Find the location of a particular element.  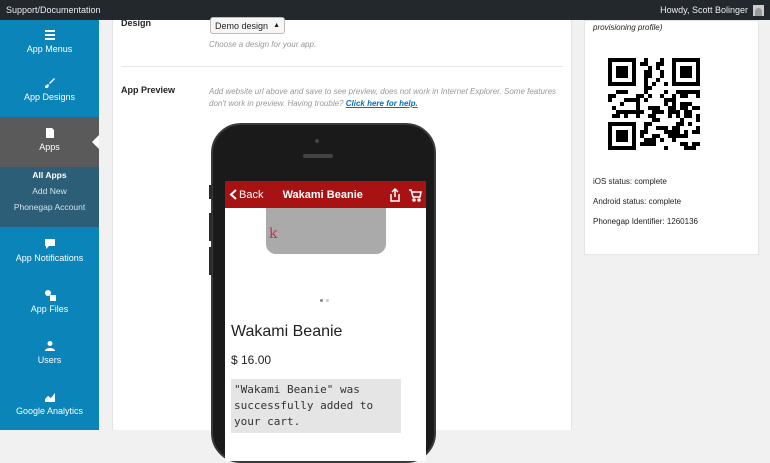

list-icon is located at coordinates (49, 35).